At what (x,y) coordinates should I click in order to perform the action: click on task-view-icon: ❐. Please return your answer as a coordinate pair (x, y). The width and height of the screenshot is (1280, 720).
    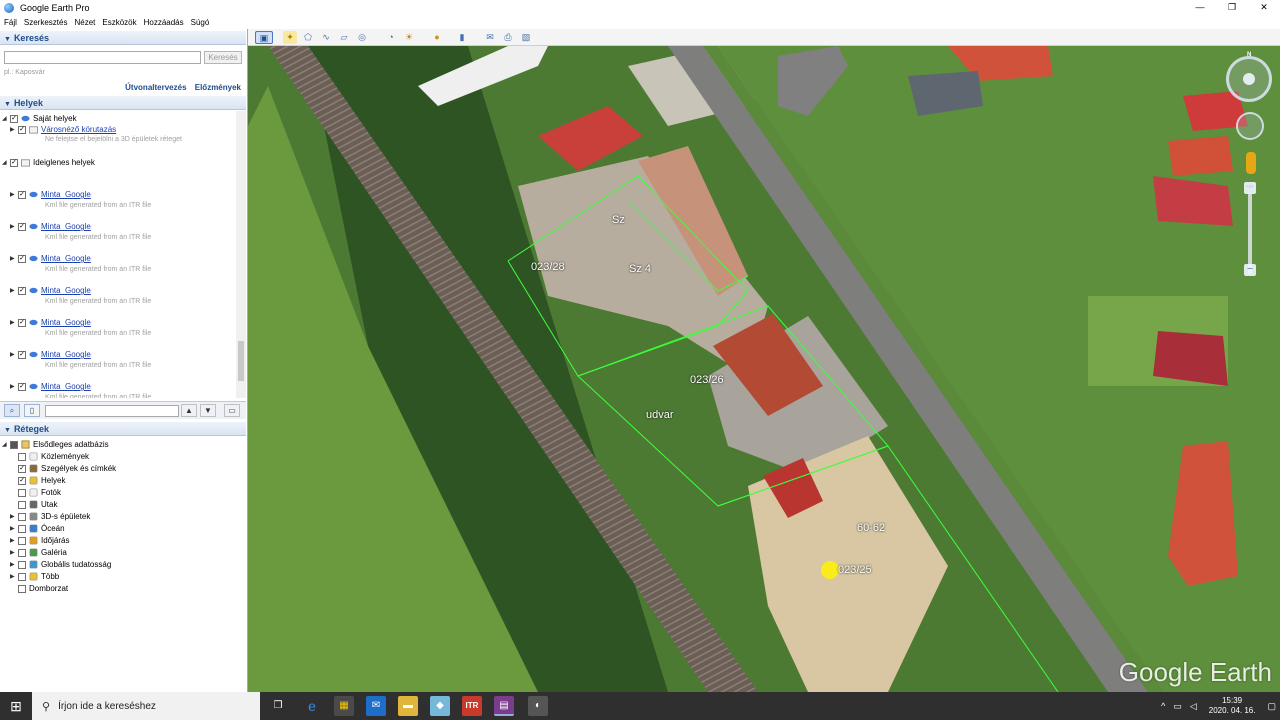
    Looking at the image, I should click on (278, 706).